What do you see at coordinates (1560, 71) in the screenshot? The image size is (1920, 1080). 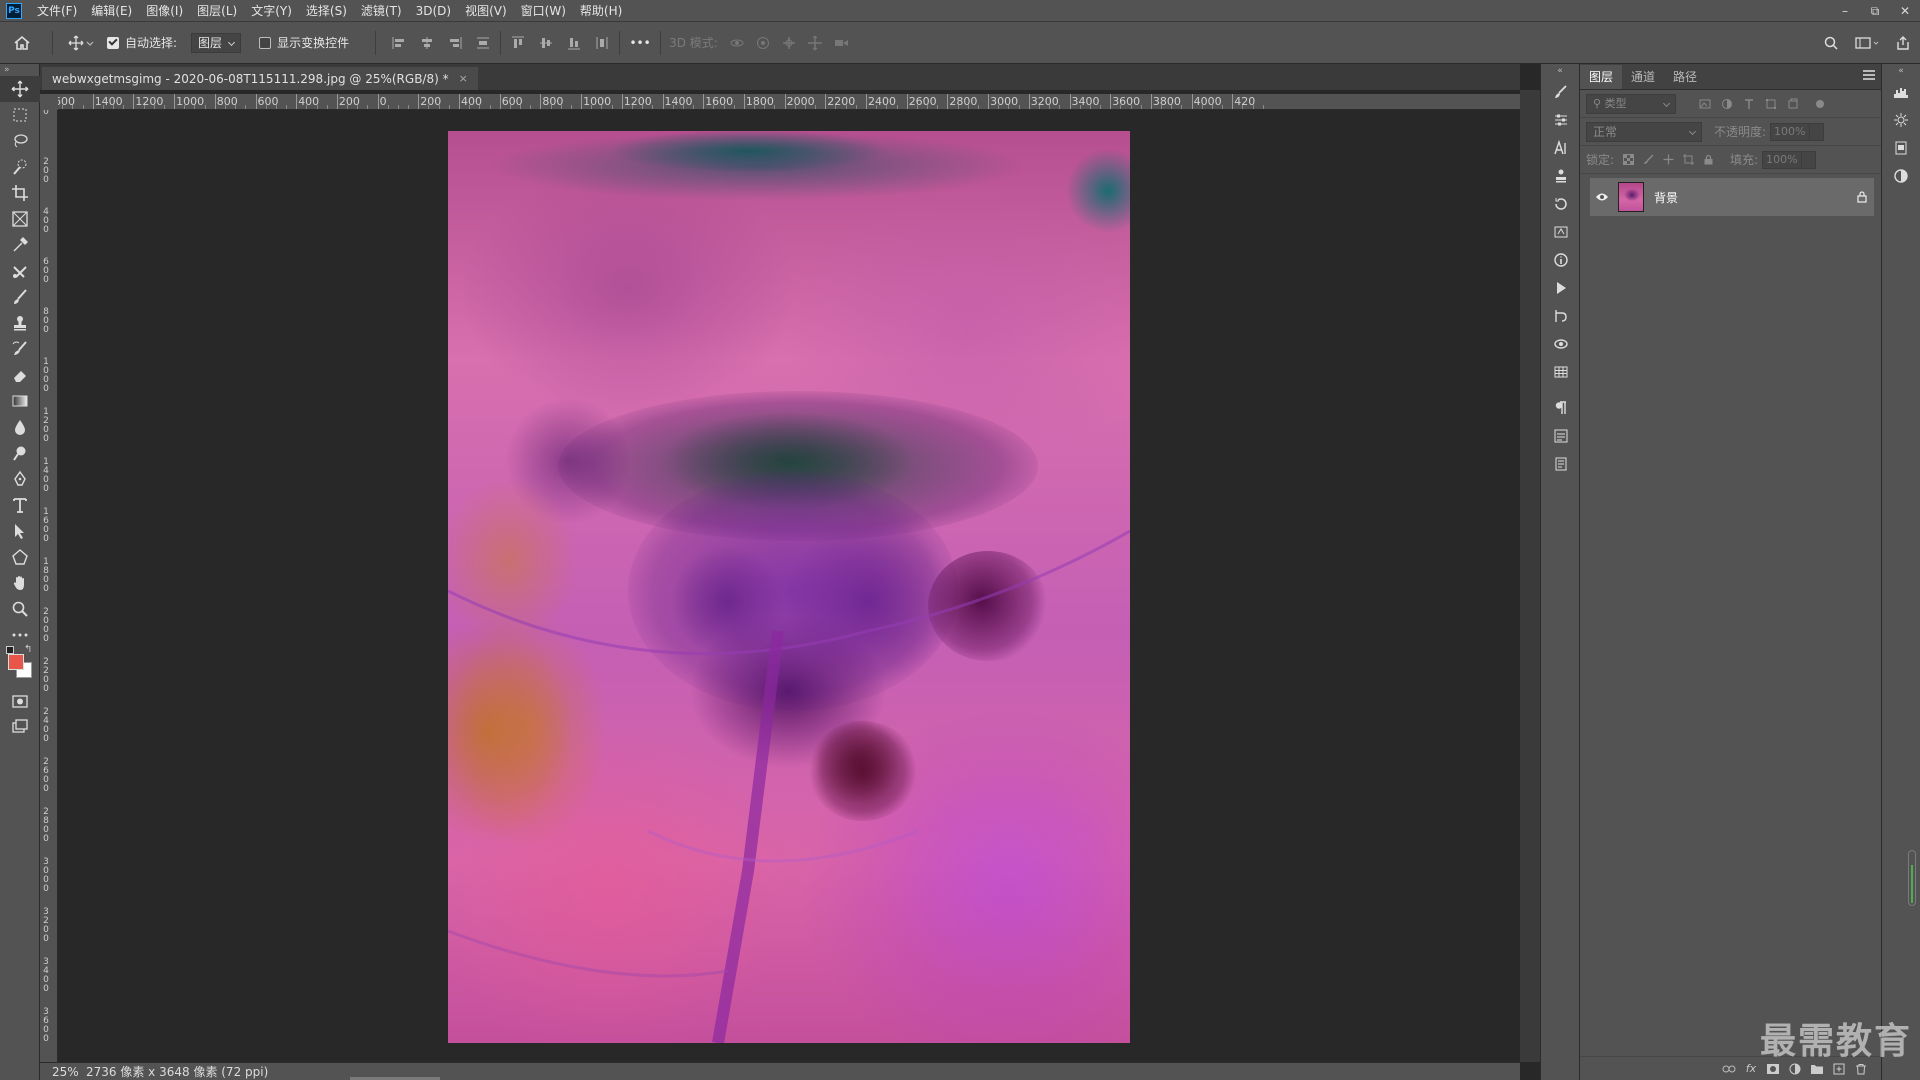 I see `collapse-panels-icon: «` at bounding box center [1560, 71].